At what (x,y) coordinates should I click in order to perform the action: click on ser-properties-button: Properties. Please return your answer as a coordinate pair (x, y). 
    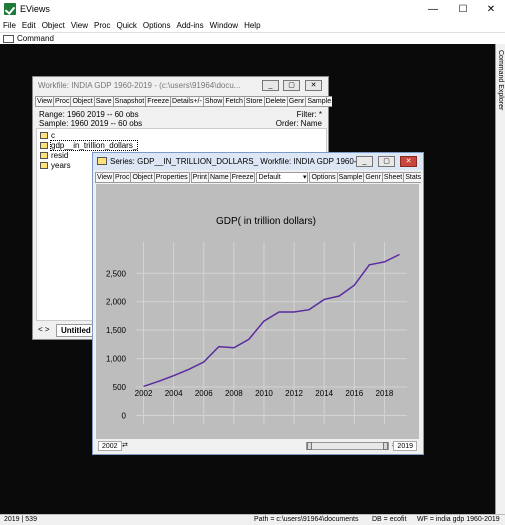
    Looking at the image, I should click on (171, 177).